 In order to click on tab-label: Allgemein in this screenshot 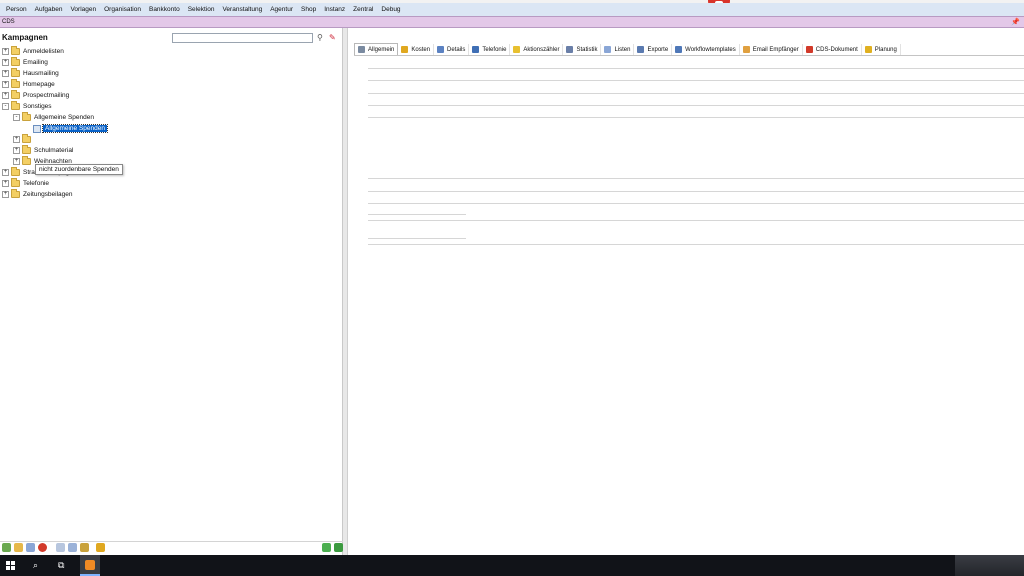, I will do `click(381, 49)`.